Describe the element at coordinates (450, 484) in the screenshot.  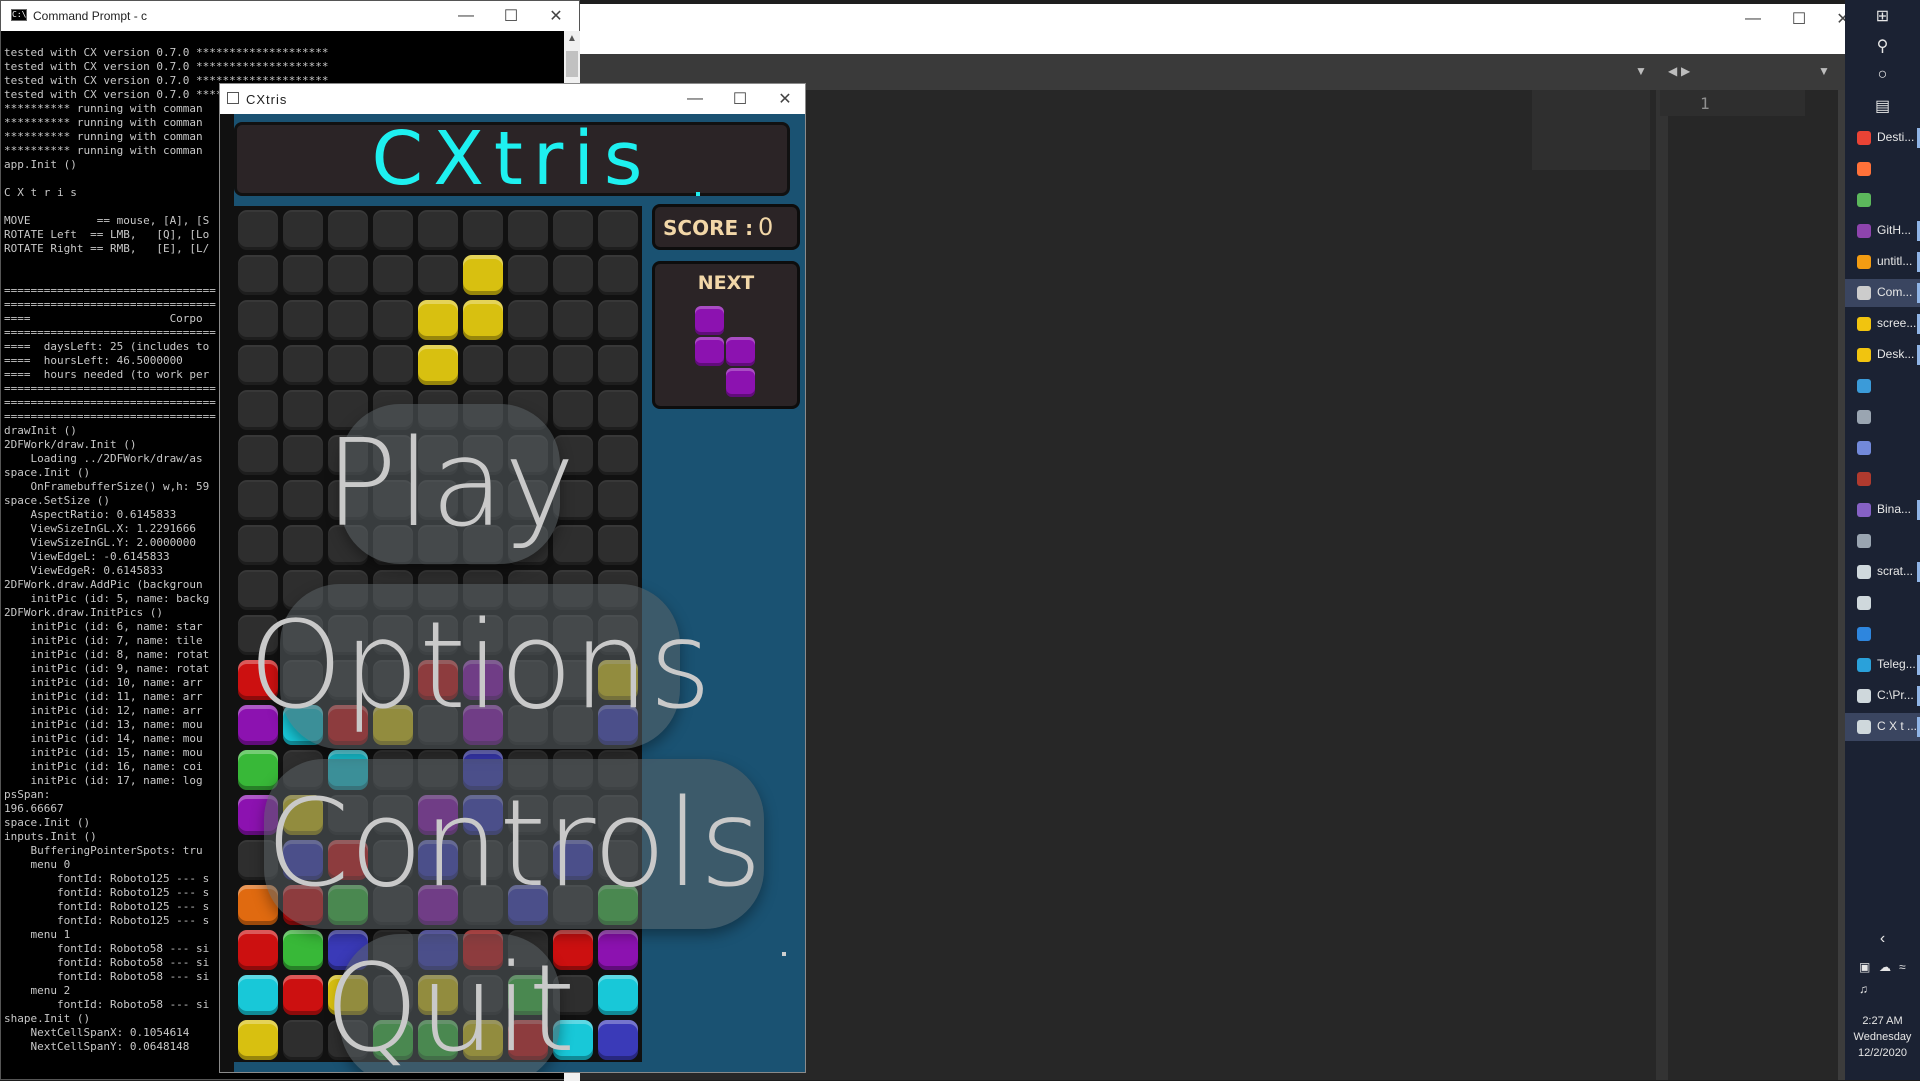
I see `play-button: Play` at that location.